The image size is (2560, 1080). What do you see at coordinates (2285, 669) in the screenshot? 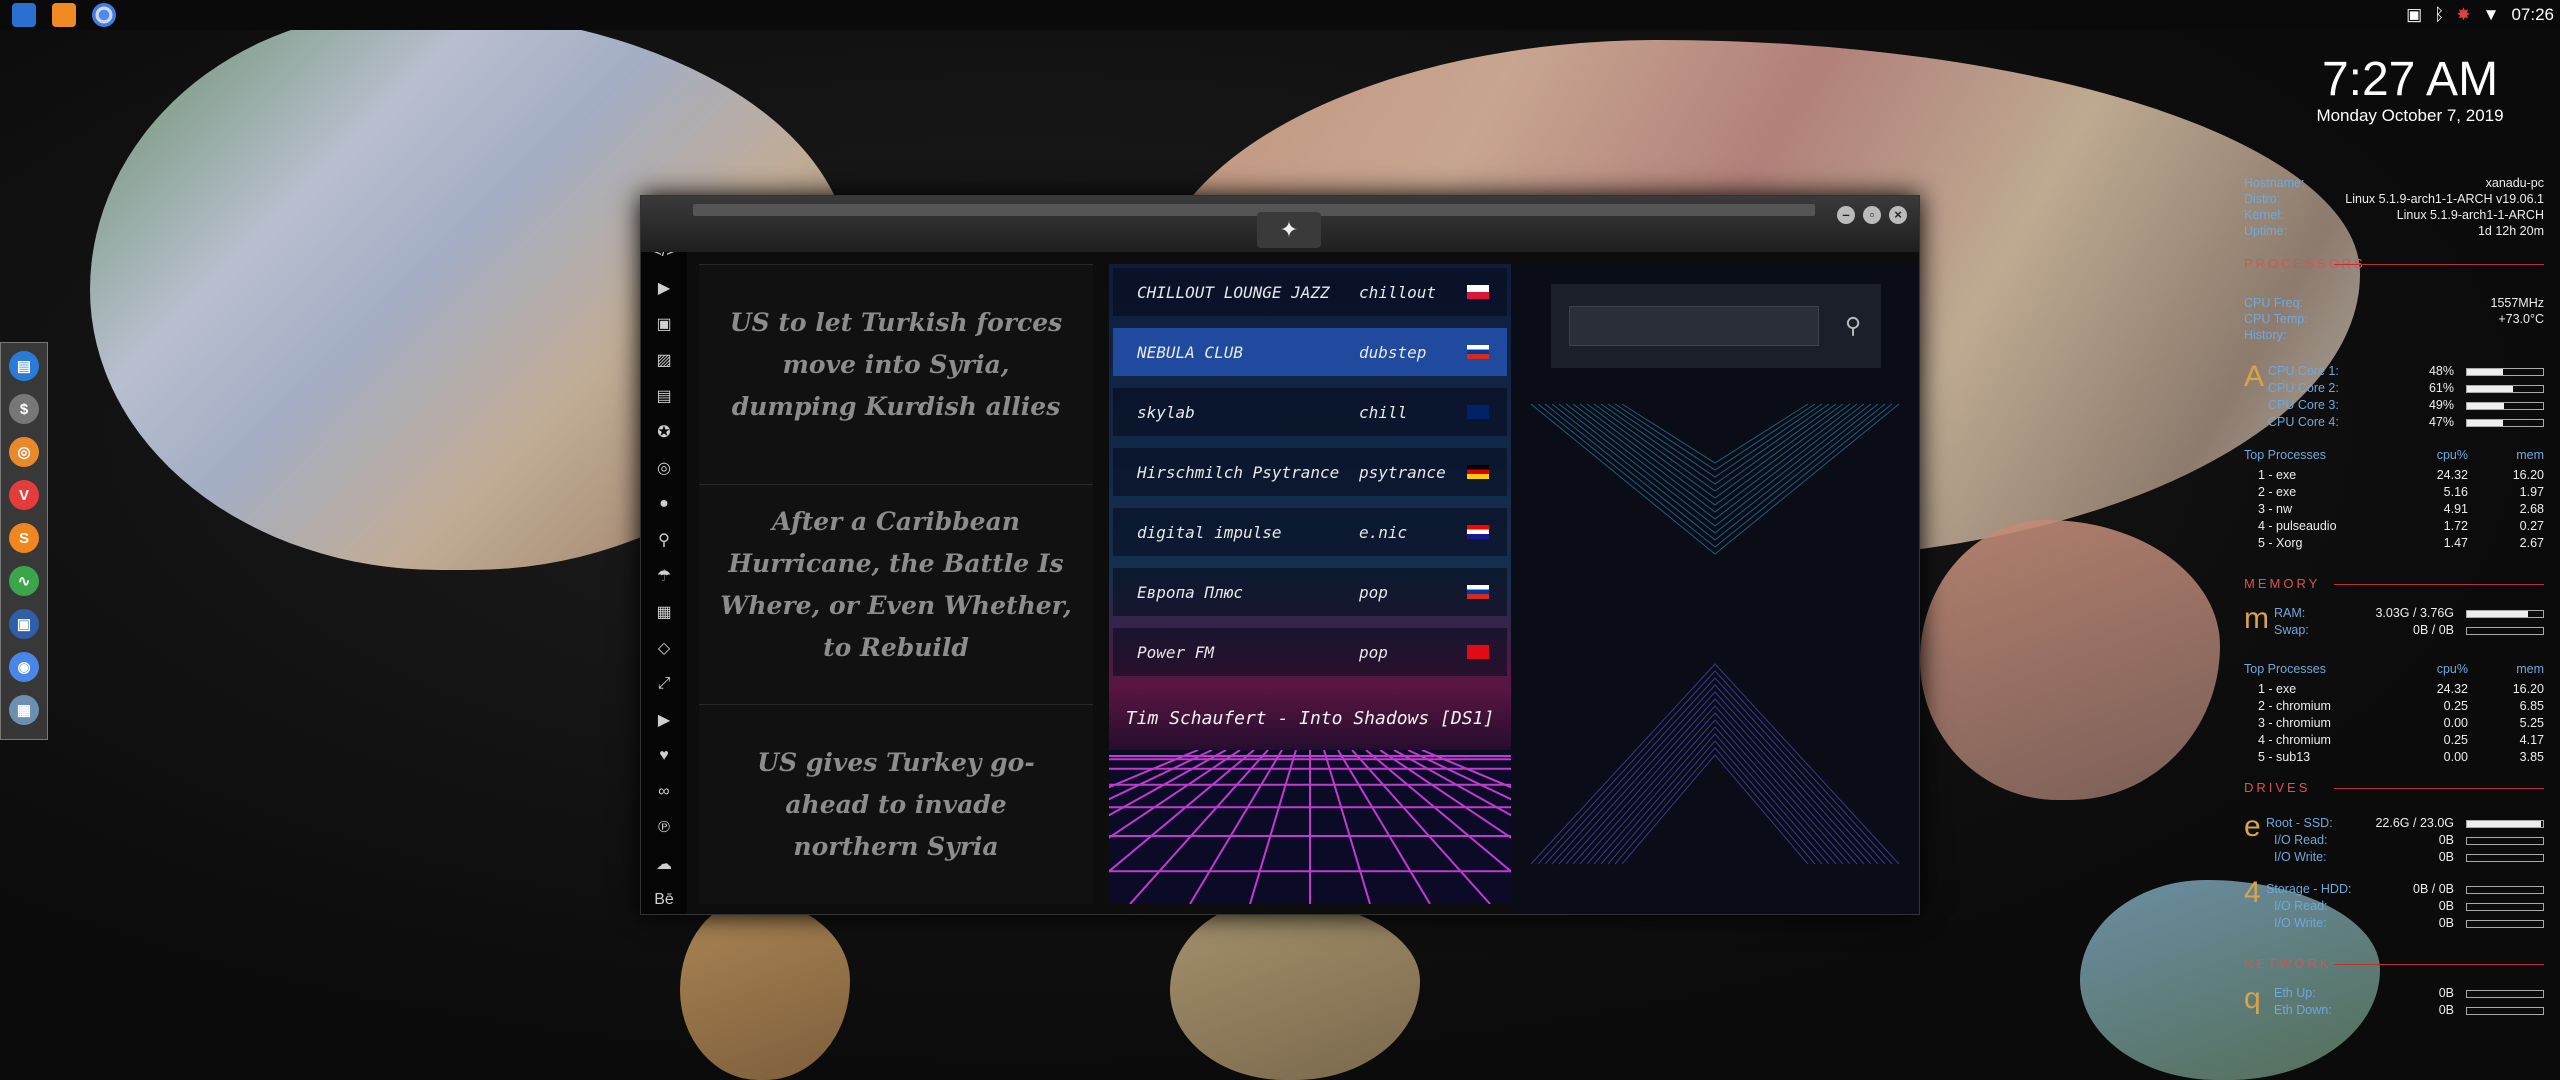
I see `top-processes-label: Top Processes` at bounding box center [2285, 669].